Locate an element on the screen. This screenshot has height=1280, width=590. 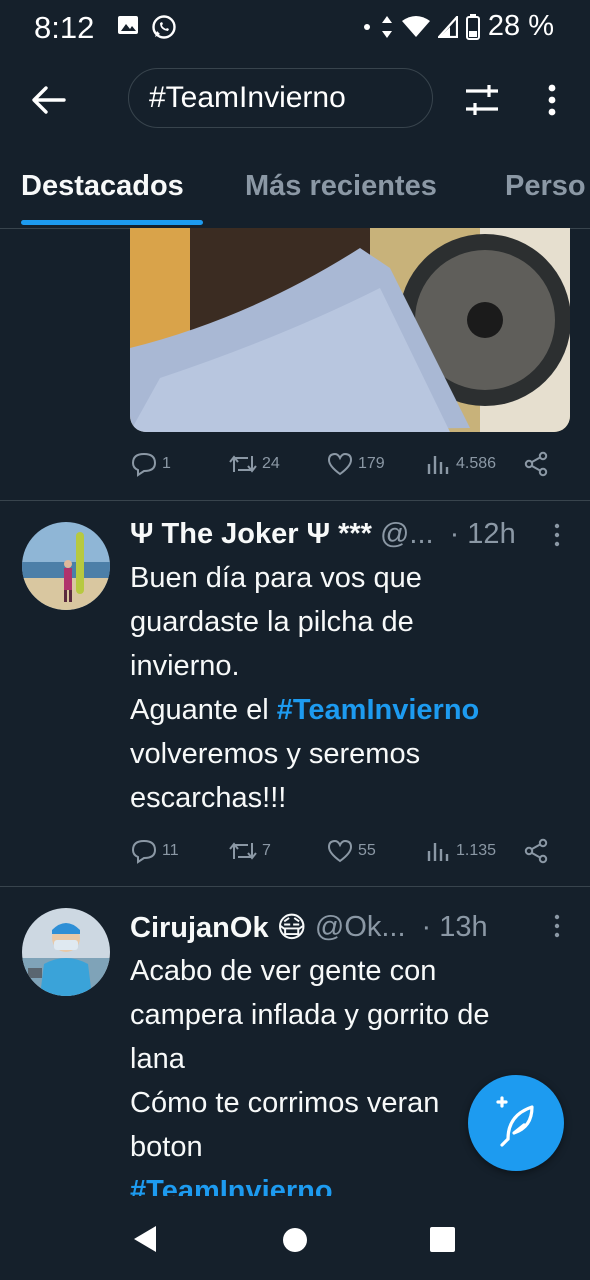
system-navigation-bar is located at coordinates (295, 1238).